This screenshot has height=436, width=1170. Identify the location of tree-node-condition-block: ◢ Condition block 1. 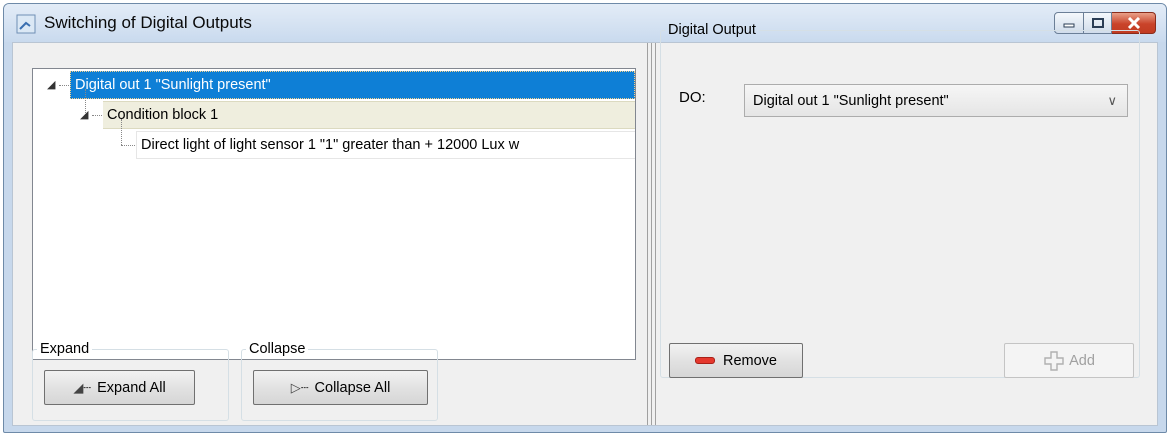
(334, 115).